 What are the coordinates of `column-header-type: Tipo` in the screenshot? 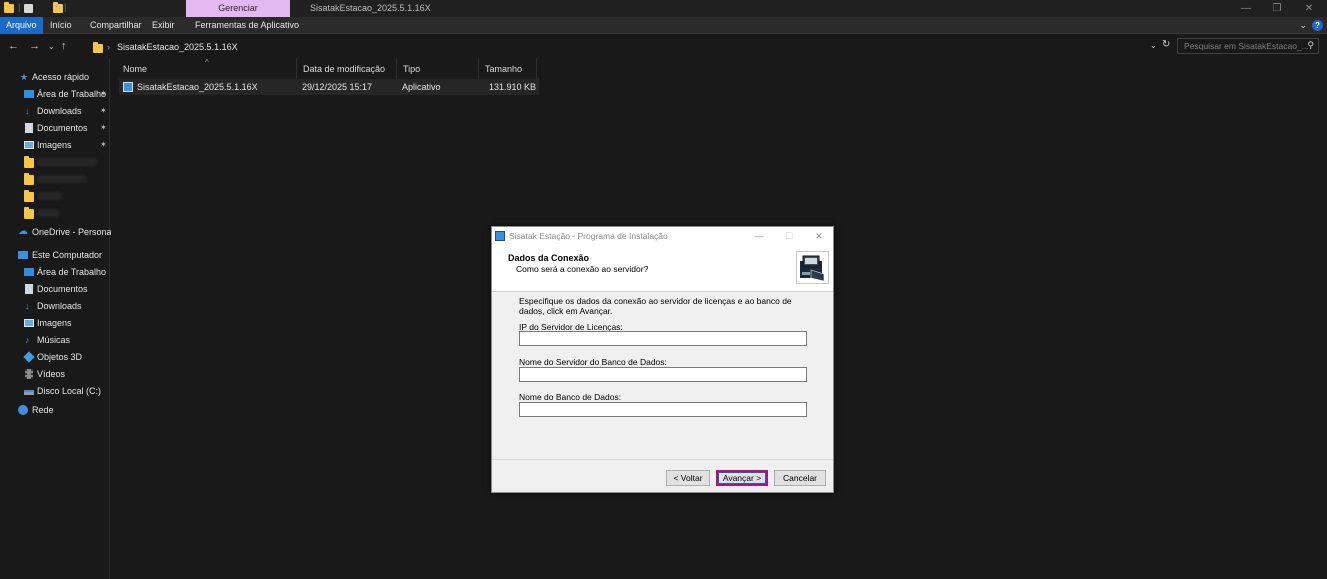 It's located at (438, 69).